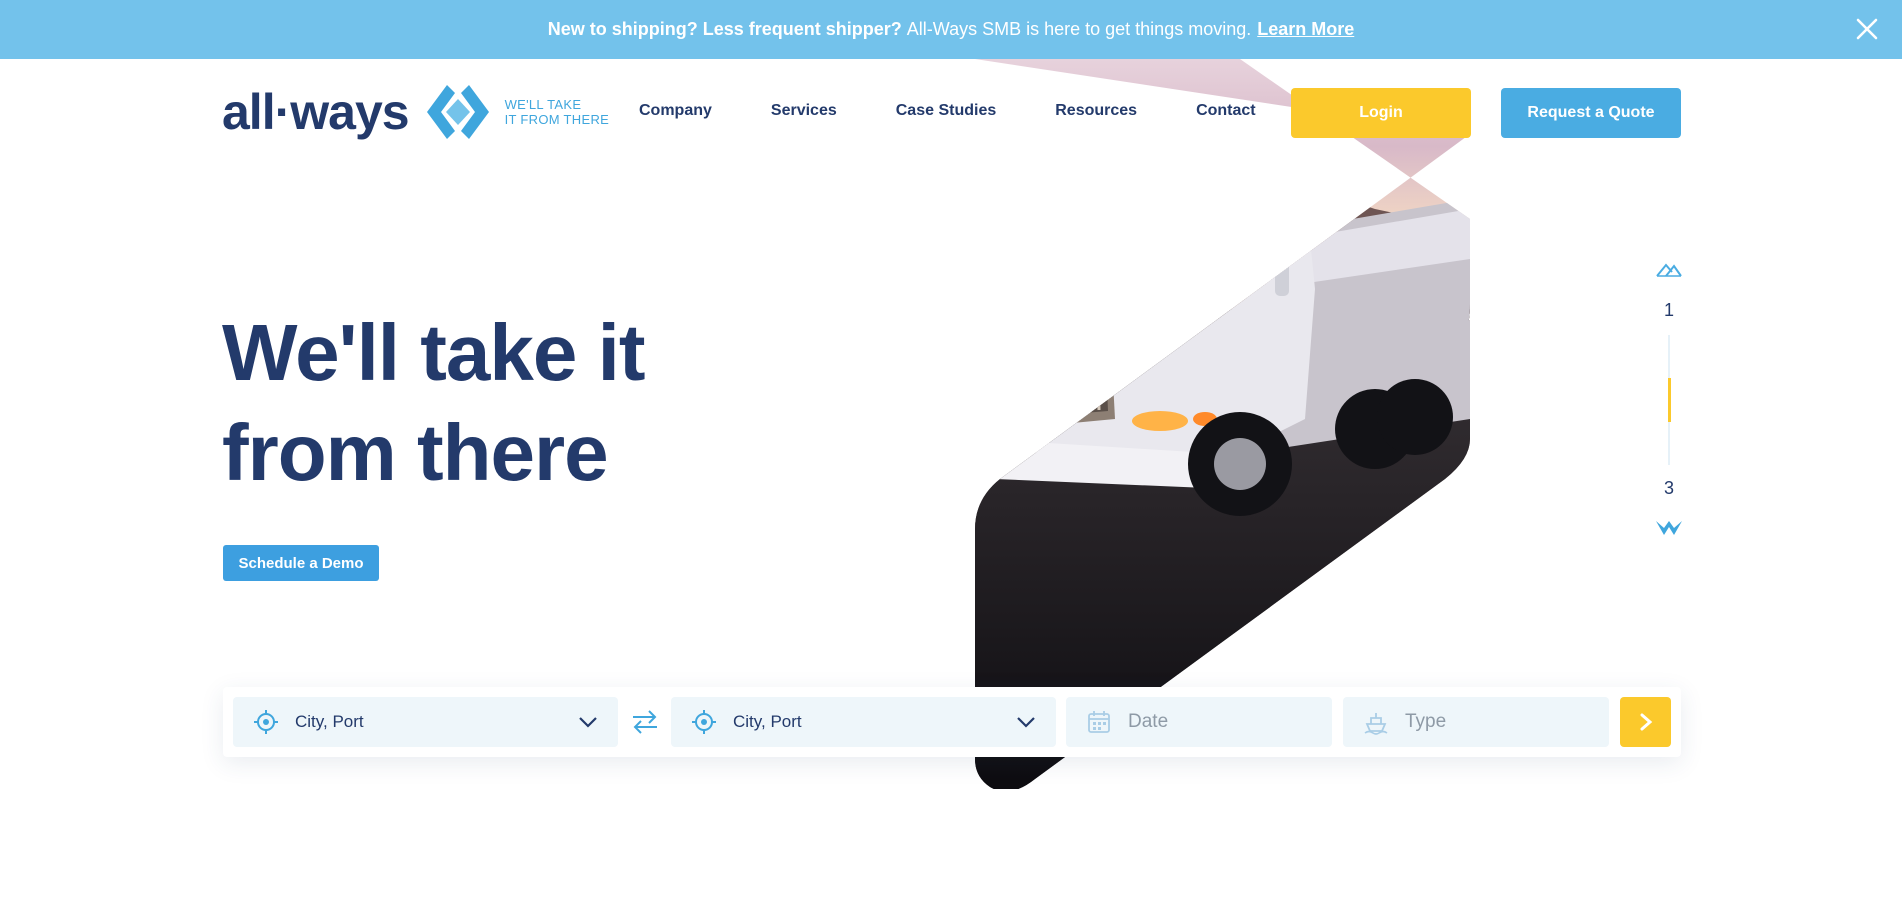 The height and width of the screenshot is (906, 1902). What do you see at coordinates (1668, 488) in the screenshot?
I see `pager-total: 3` at bounding box center [1668, 488].